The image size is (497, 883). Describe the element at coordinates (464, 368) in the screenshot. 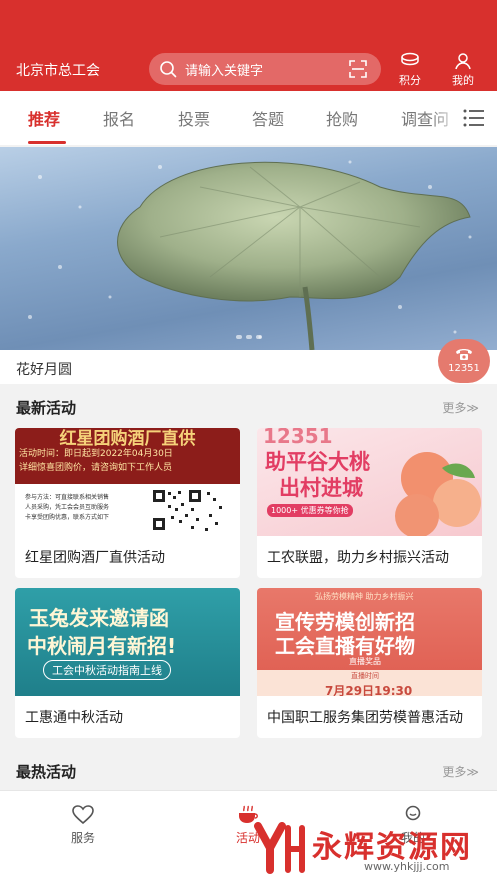

I see `hotline-number: 12351` at that location.